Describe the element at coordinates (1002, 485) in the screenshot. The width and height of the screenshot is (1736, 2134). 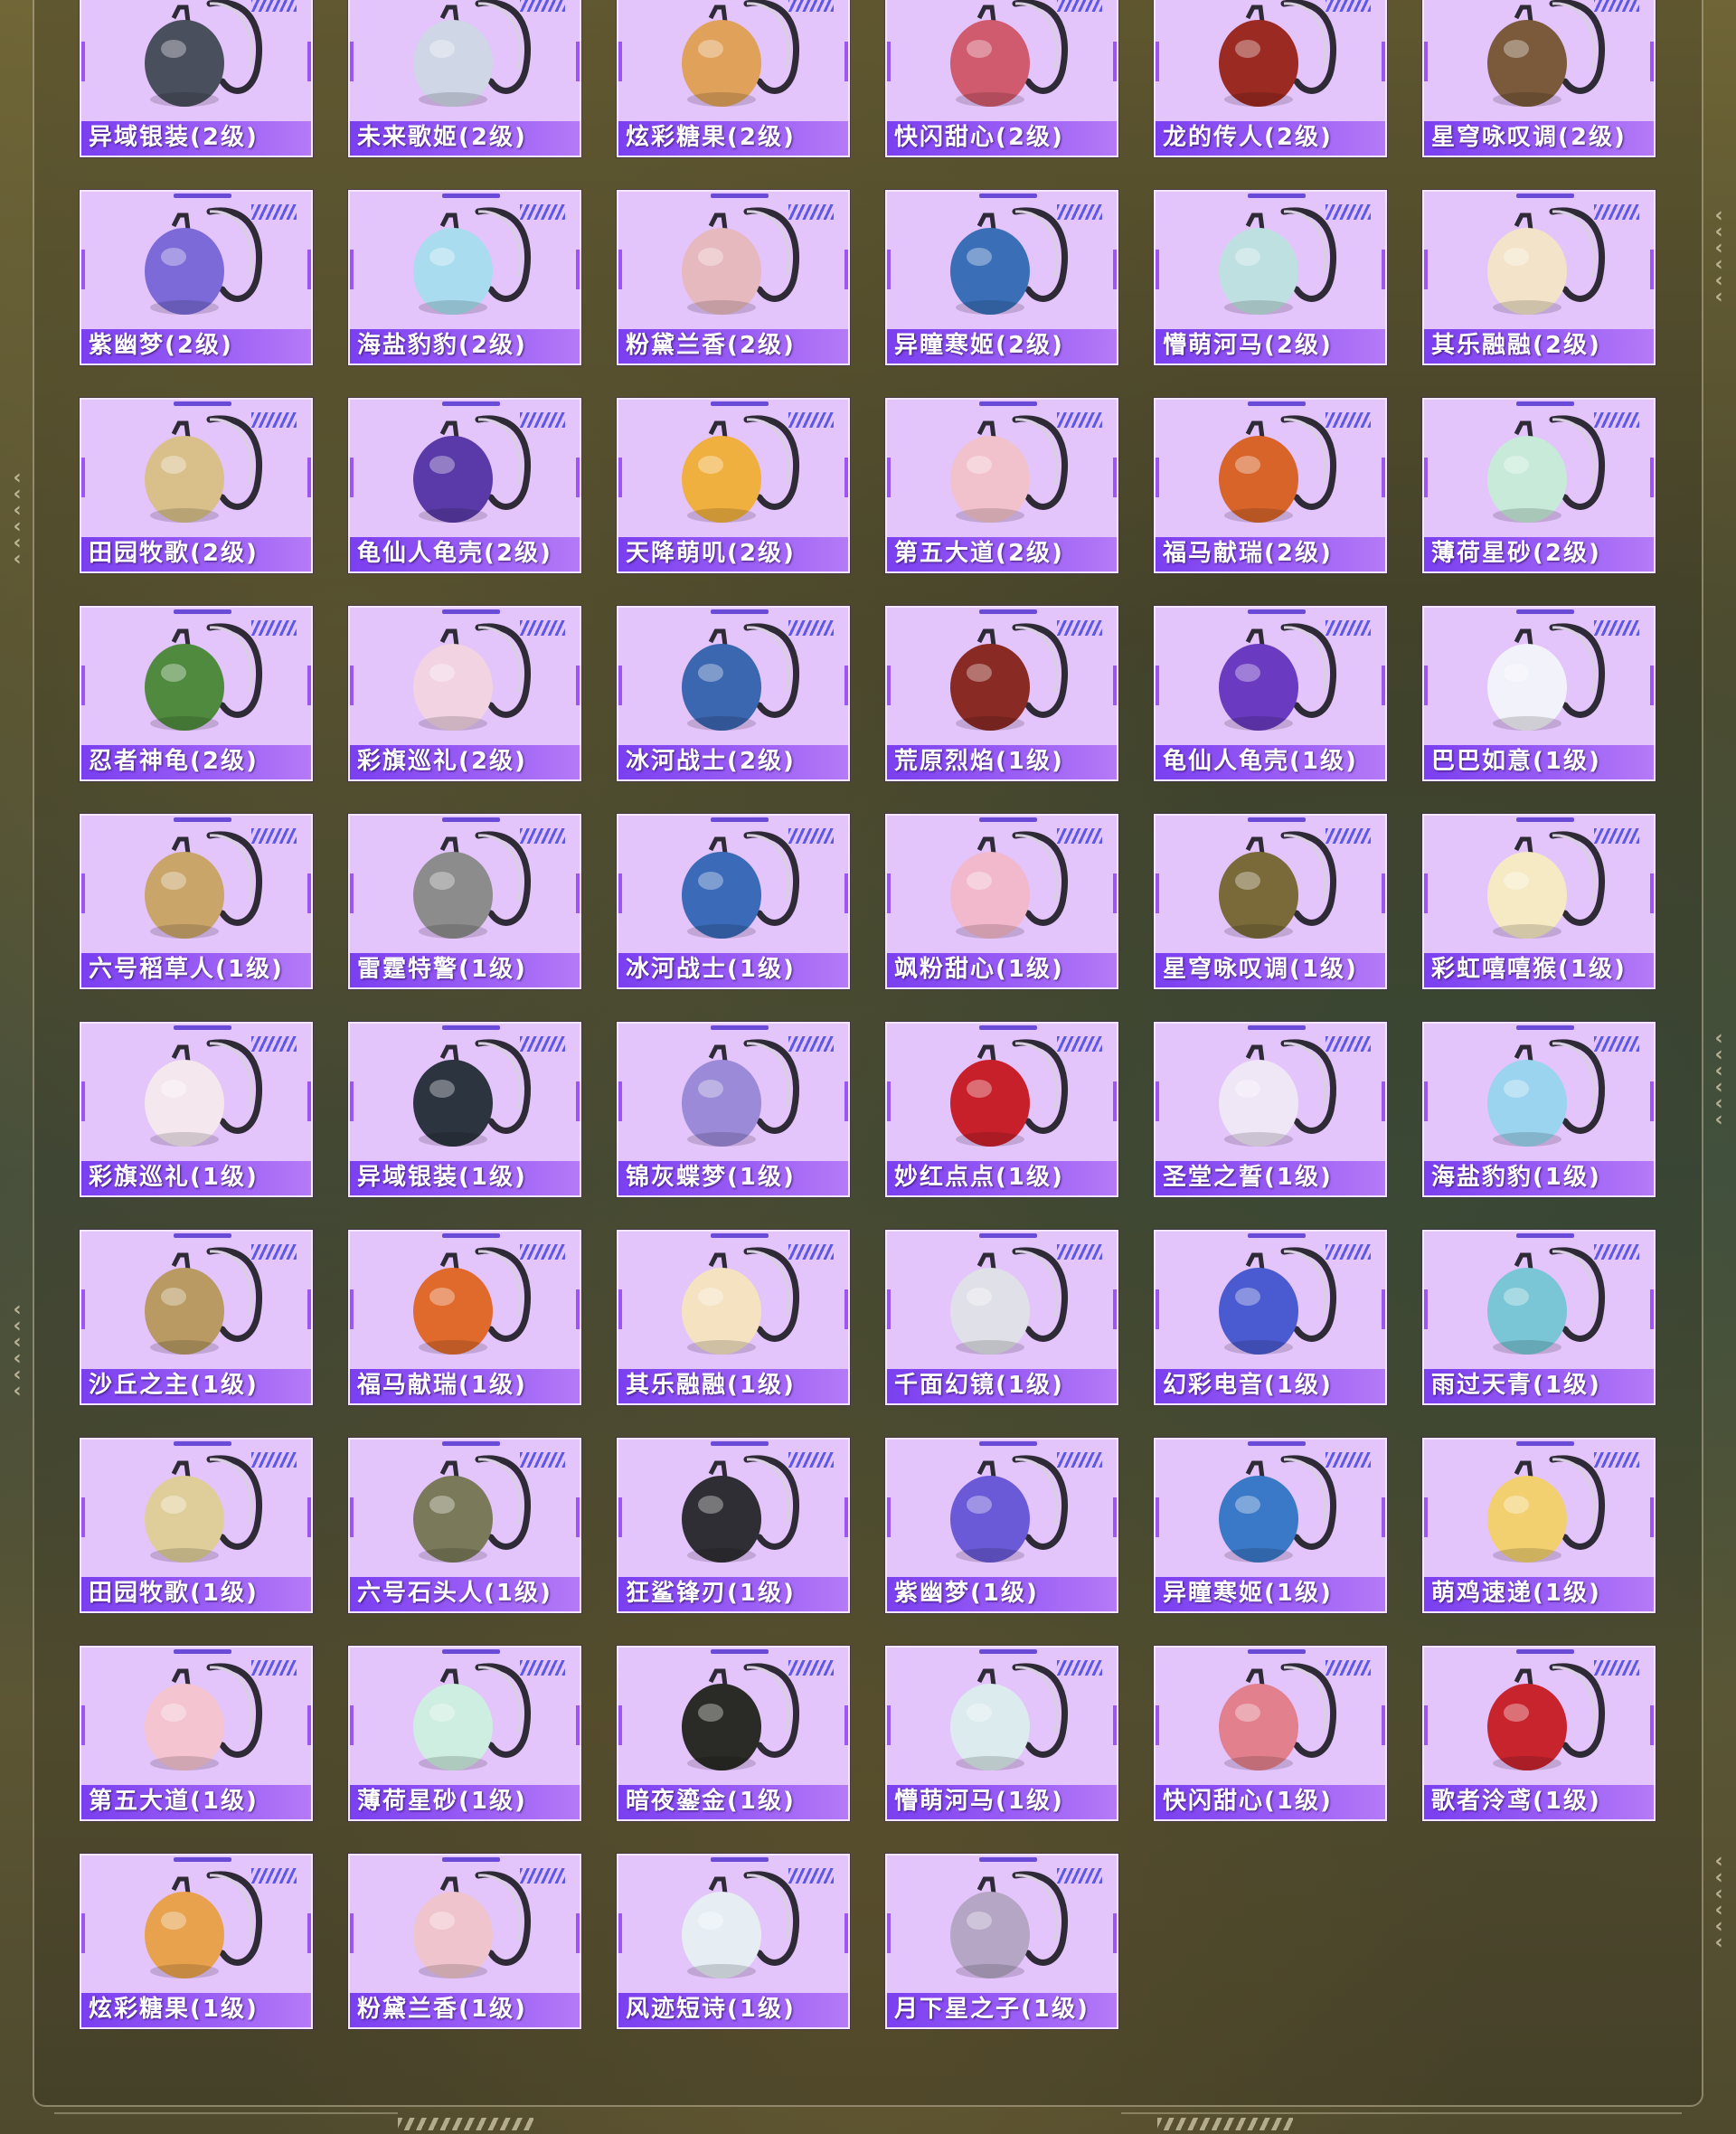
I see `item-card: 第五大道(2级)` at that location.